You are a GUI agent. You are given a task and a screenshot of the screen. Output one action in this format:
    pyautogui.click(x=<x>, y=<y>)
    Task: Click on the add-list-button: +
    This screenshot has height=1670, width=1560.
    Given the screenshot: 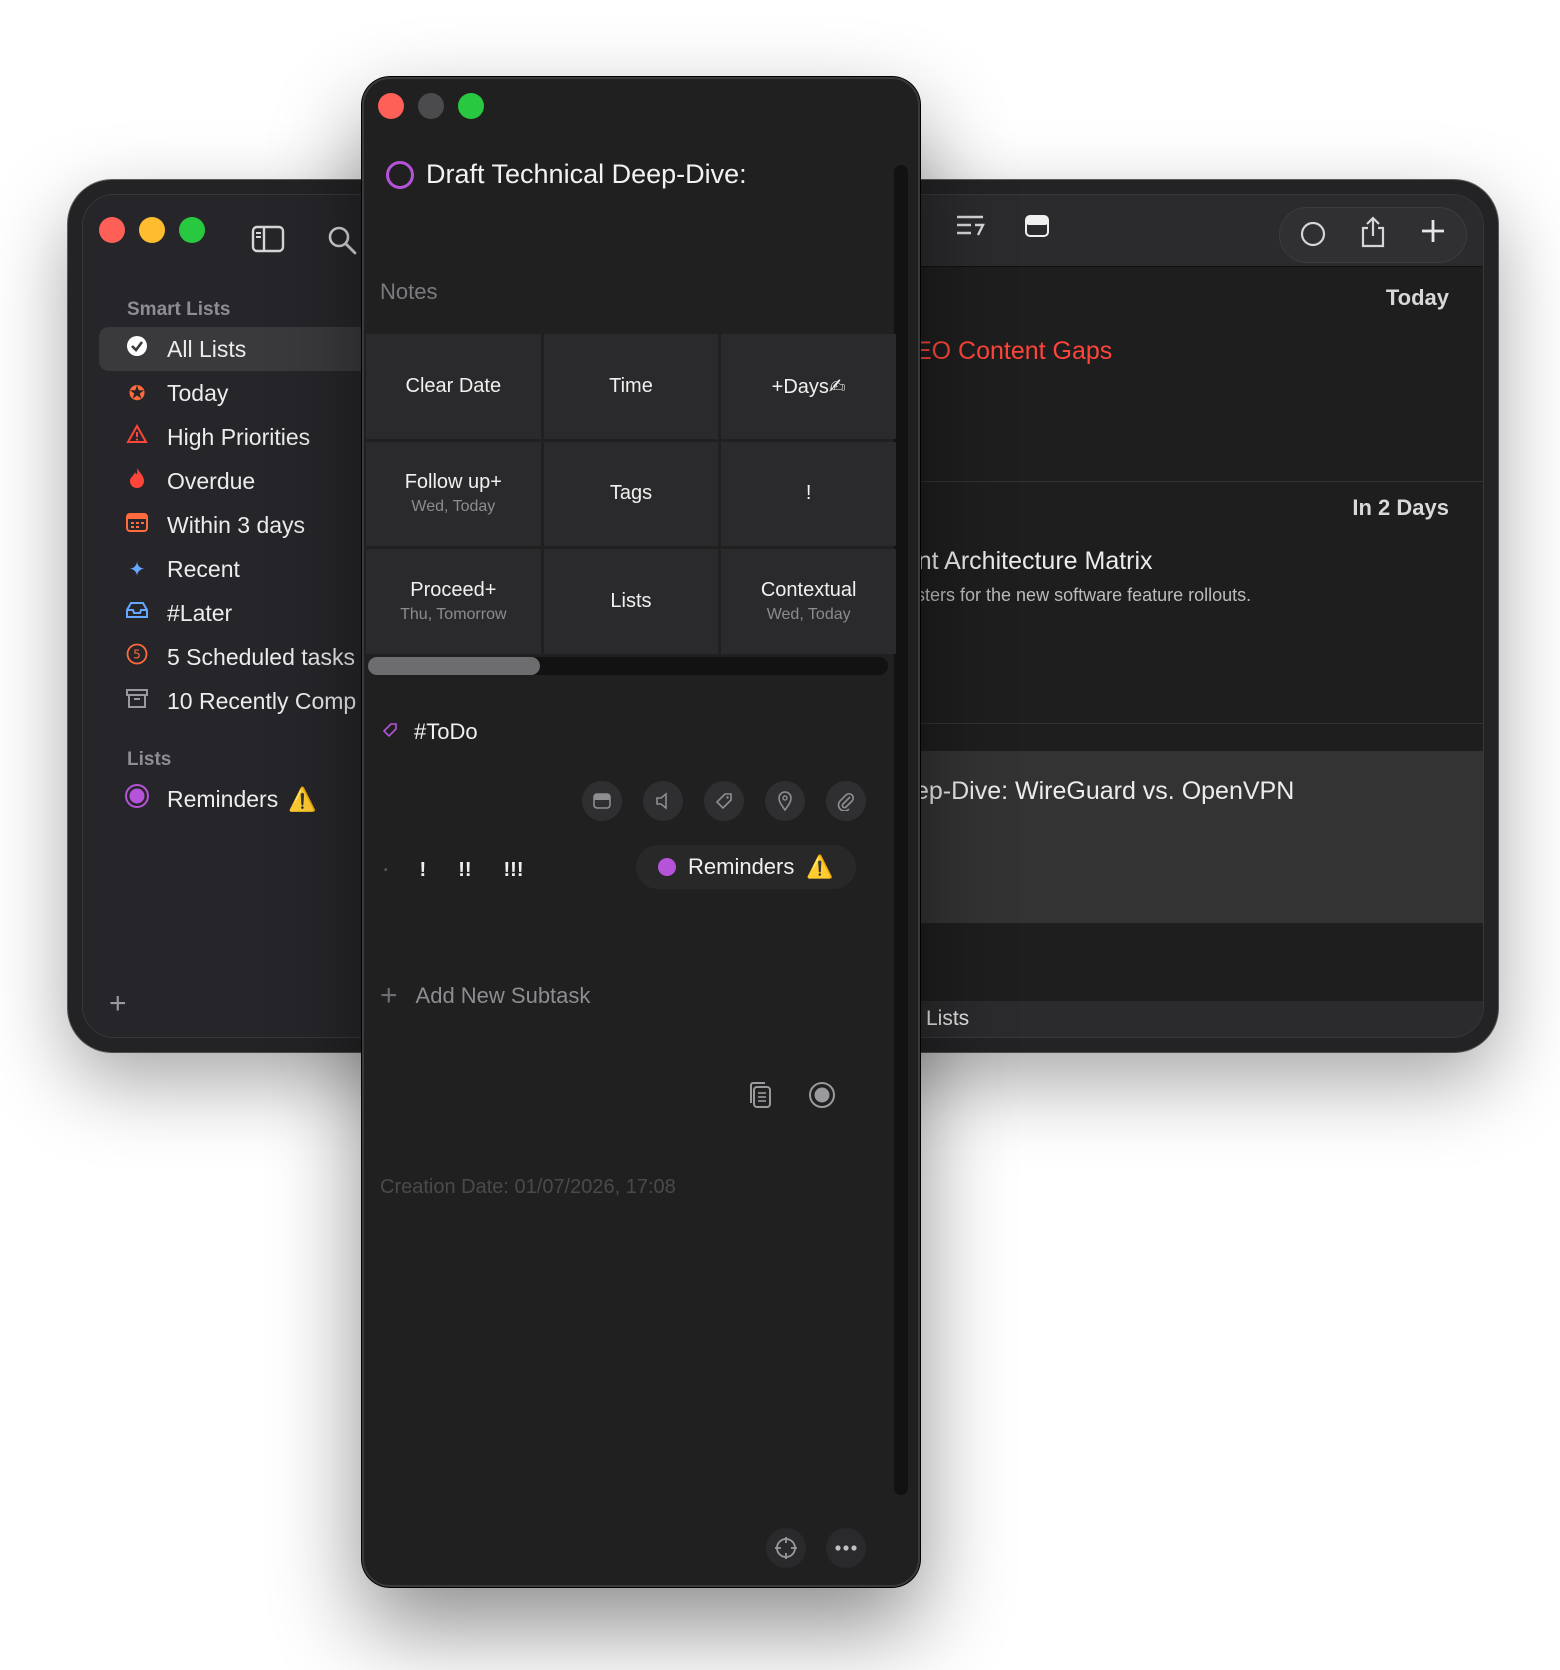 What is the action you would take?
    pyautogui.click(x=118, y=1004)
    